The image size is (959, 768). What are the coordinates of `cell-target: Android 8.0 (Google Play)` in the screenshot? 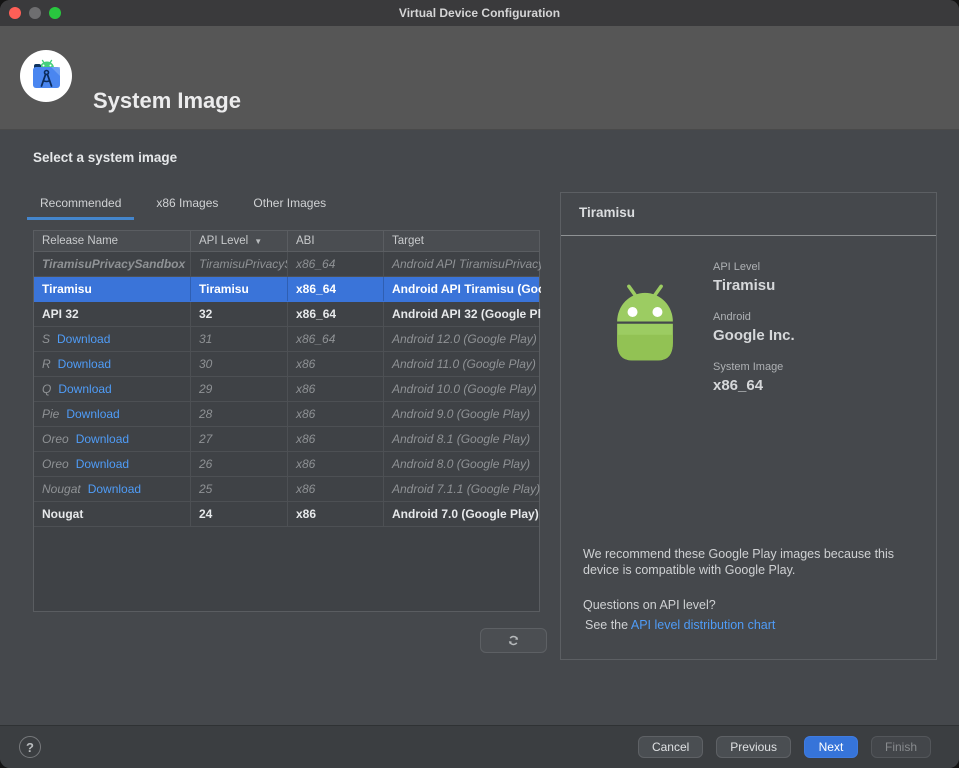 It's located at (461, 464).